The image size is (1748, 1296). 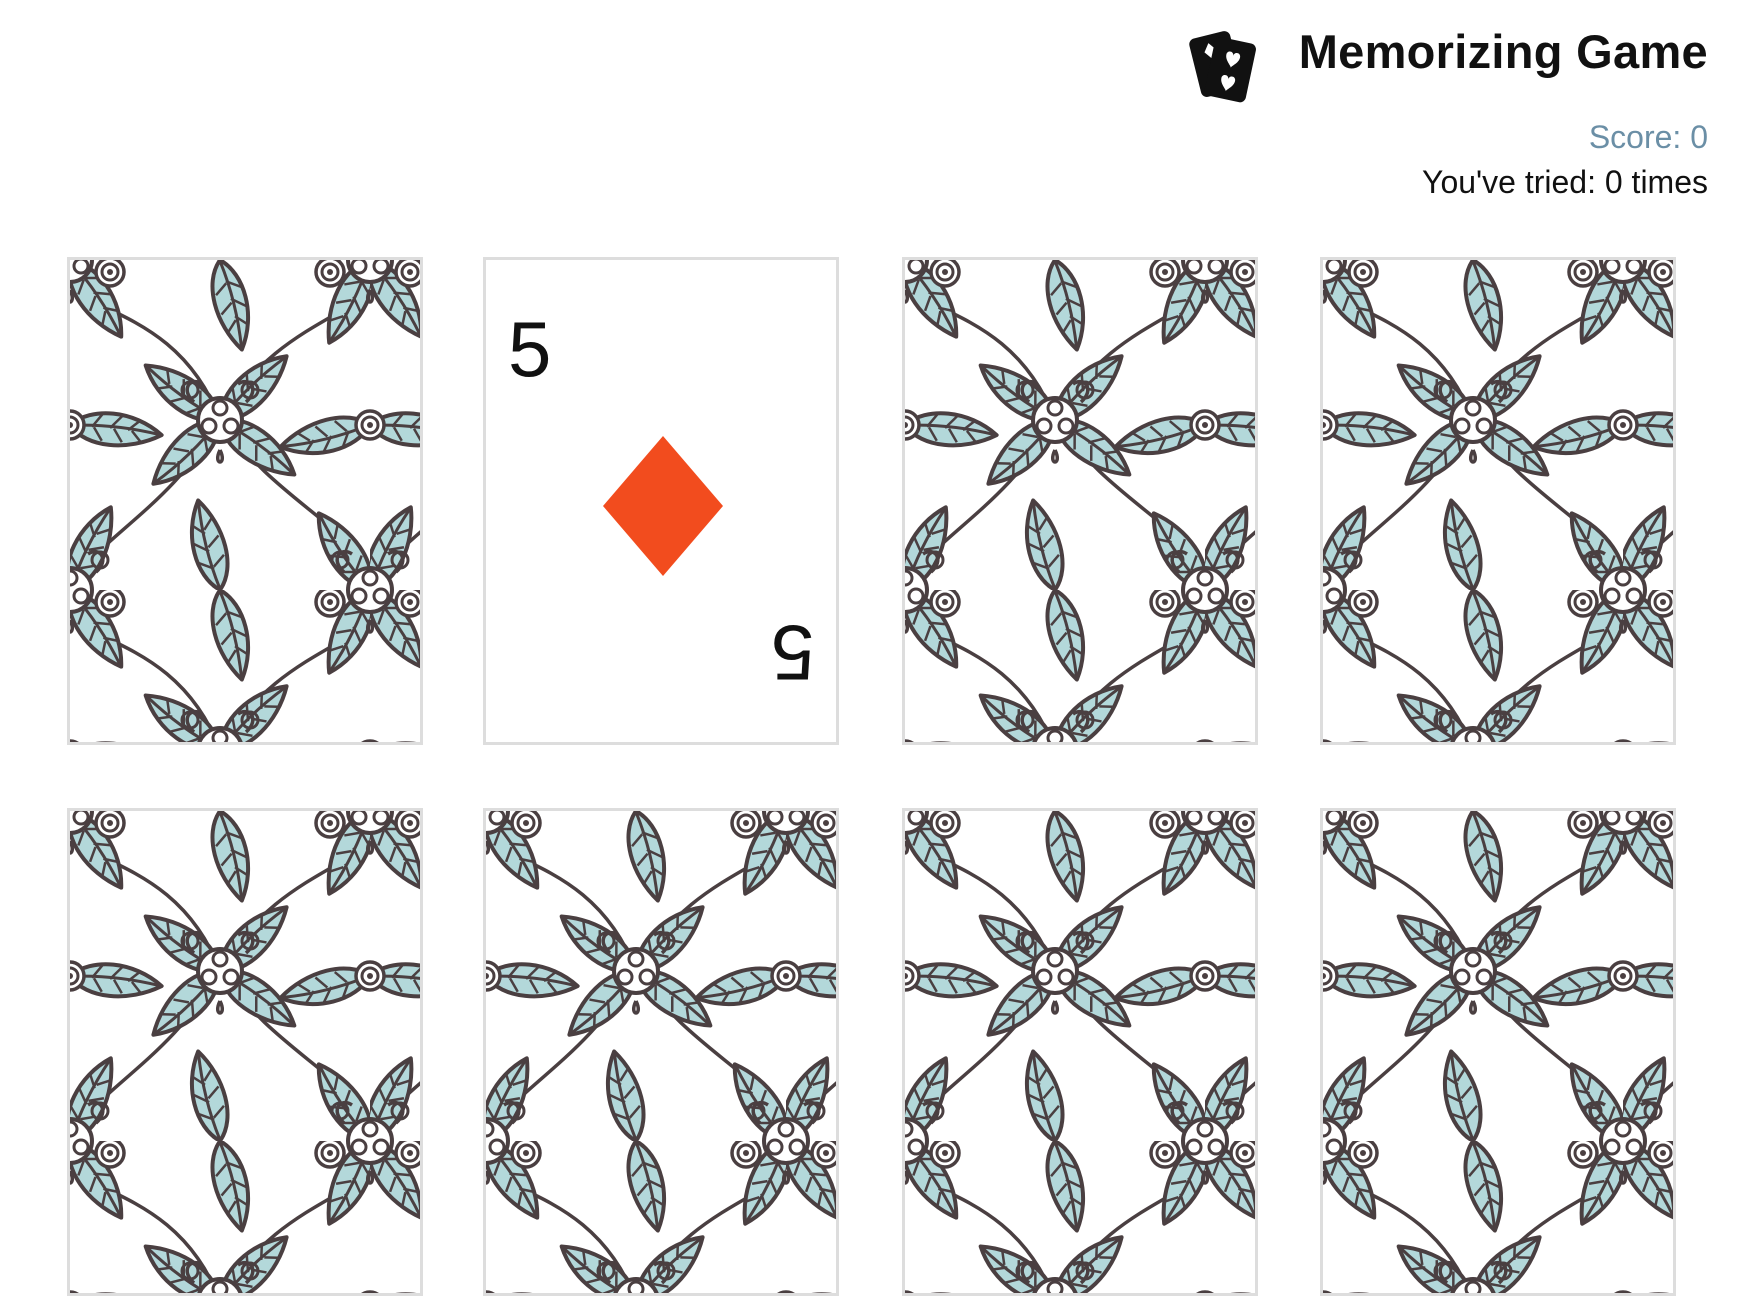 I want to click on card-number-bottom: 5, so click(x=792, y=653).